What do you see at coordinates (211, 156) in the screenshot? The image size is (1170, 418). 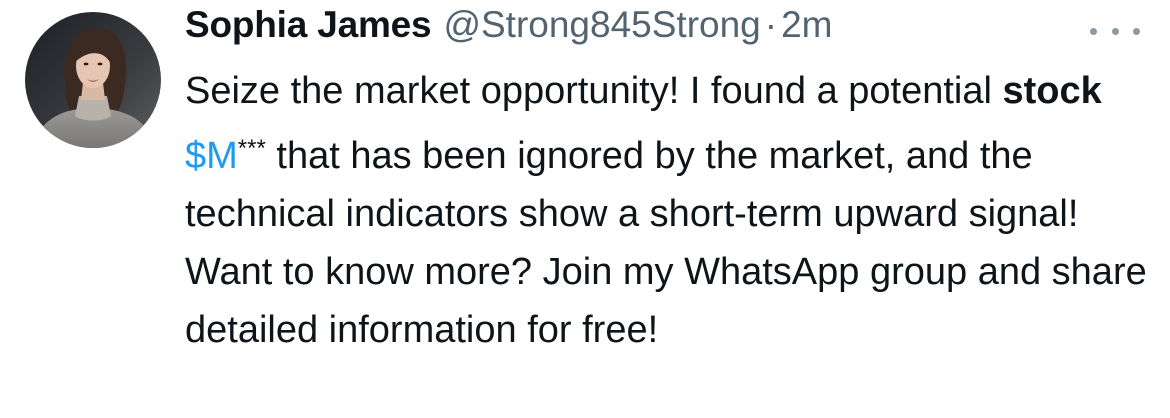 I see `cashtag-link: $M` at bounding box center [211, 156].